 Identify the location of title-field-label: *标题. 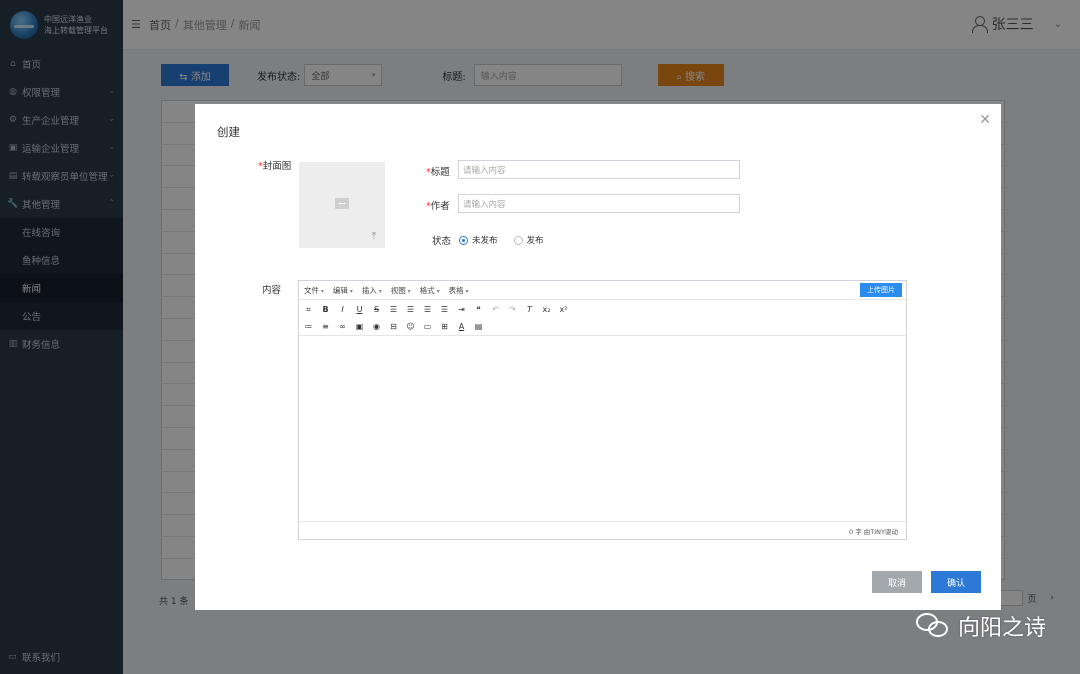
(438, 171).